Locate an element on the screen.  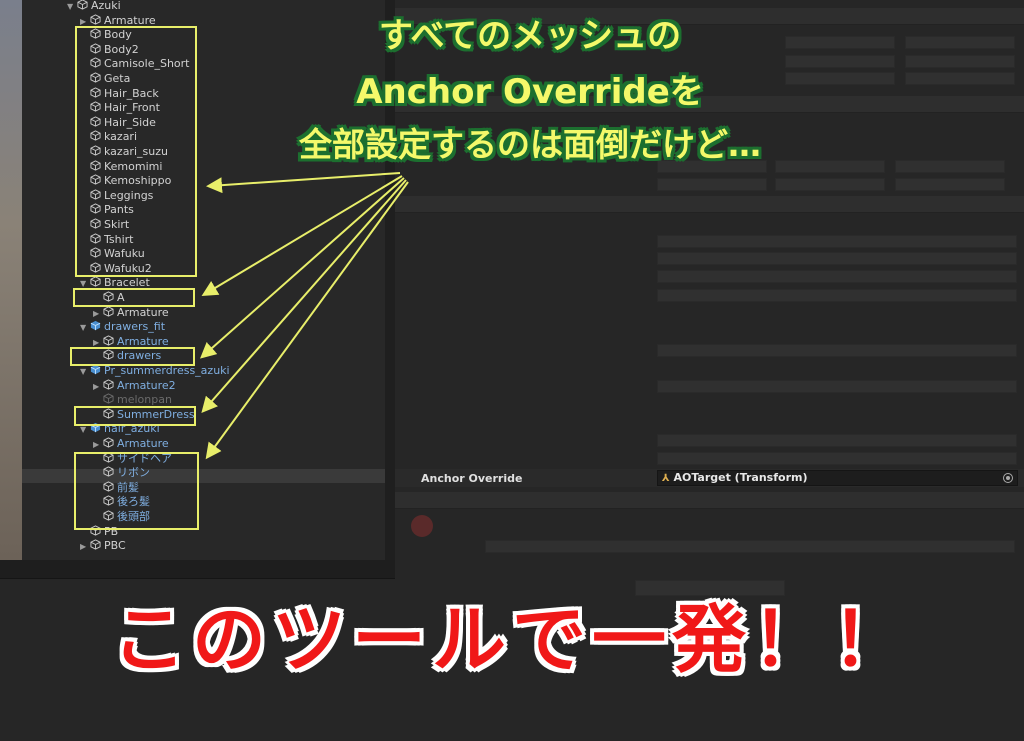
promo-banner: このツールで一発！！ is located at coordinates (512, 640).